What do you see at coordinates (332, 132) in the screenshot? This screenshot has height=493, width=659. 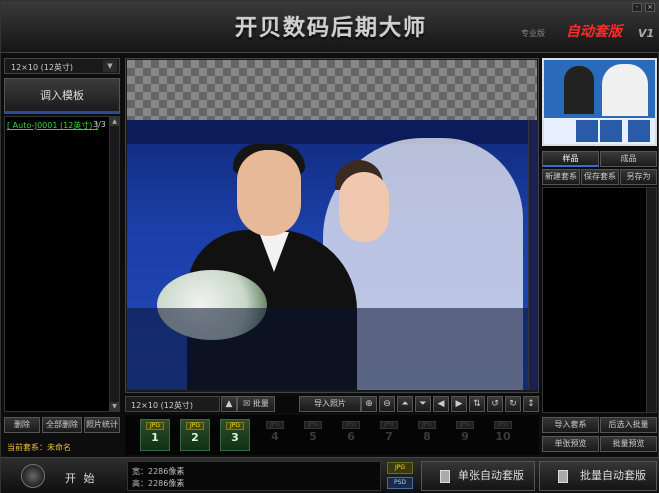 I see `photo-top-band` at bounding box center [332, 132].